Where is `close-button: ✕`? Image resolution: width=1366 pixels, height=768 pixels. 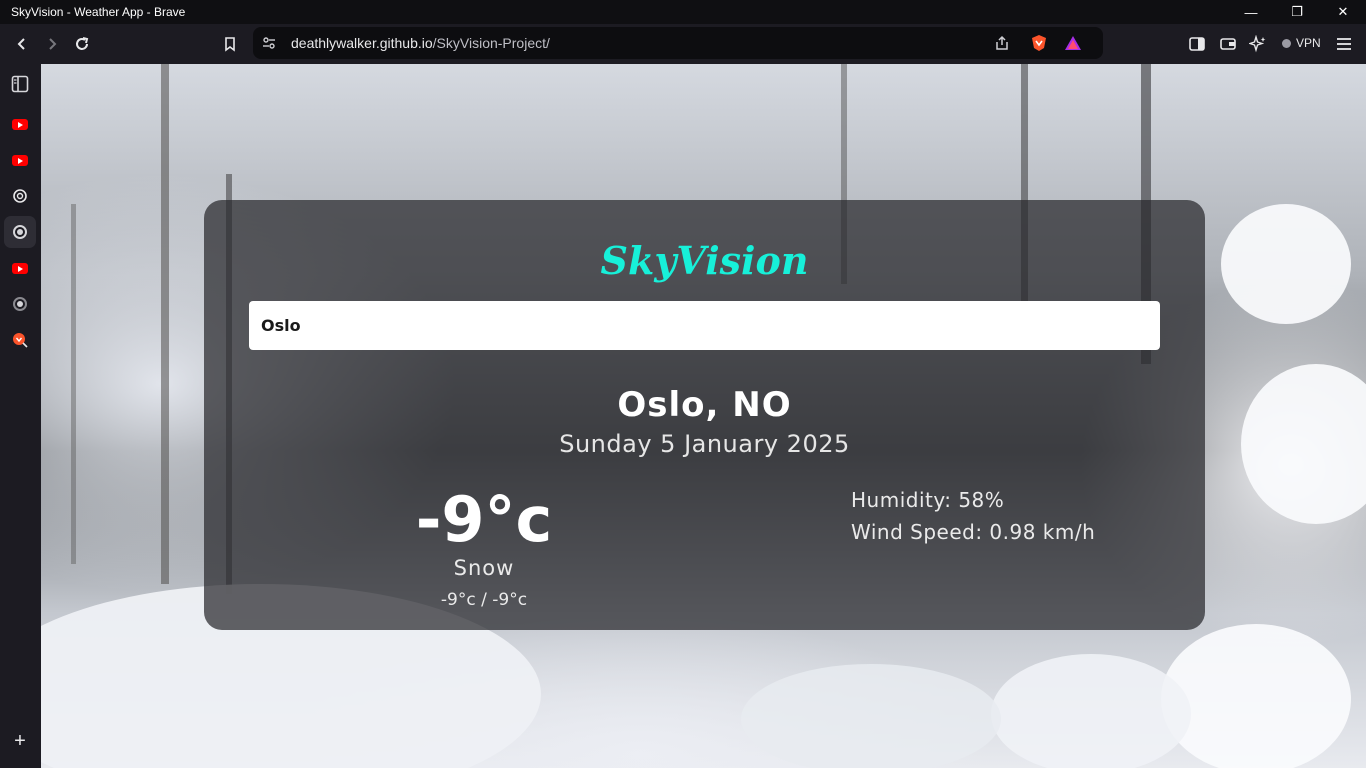 close-button: ✕ is located at coordinates (1343, 12).